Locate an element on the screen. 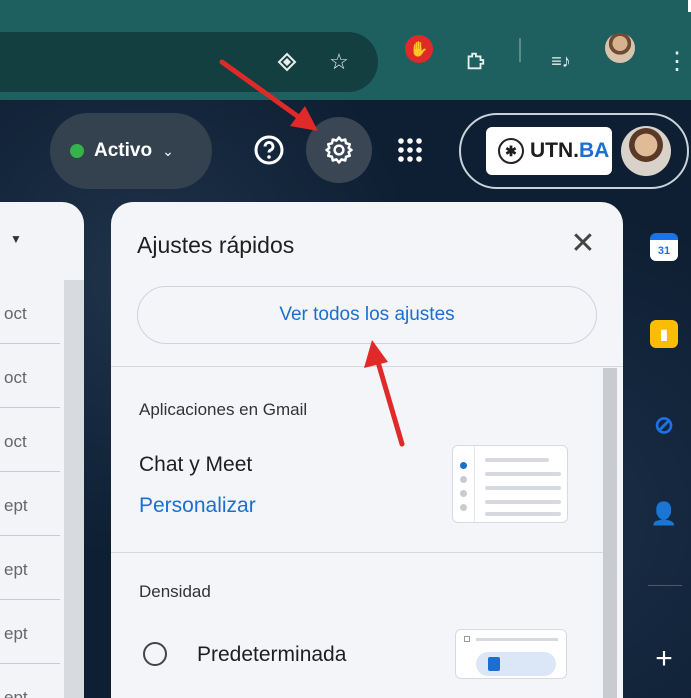 The height and width of the screenshot is (698, 691). see-all-settings-button: Ver todos los ajustes is located at coordinates (367, 315).